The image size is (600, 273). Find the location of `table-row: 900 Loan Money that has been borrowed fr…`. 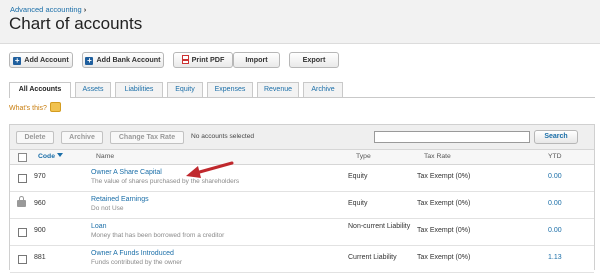

table-row: 900 Loan Money that has been borrowed fr… is located at coordinates (302, 232).